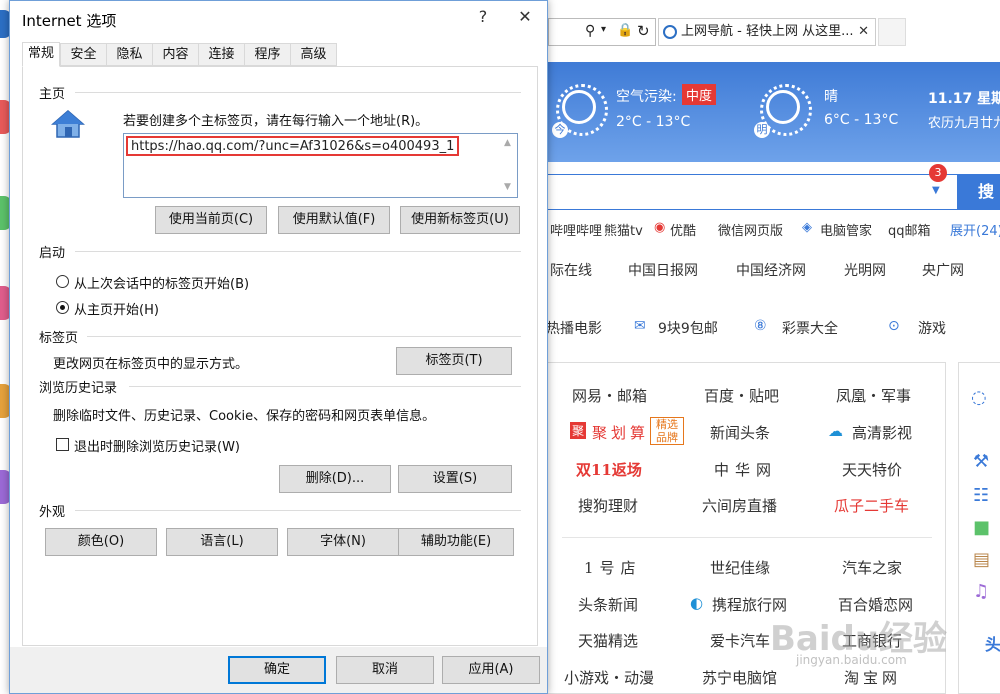 This screenshot has width=1000, height=694. What do you see at coordinates (175, 54) in the screenshot?
I see `tab-content: 内容` at bounding box center [175, 54].